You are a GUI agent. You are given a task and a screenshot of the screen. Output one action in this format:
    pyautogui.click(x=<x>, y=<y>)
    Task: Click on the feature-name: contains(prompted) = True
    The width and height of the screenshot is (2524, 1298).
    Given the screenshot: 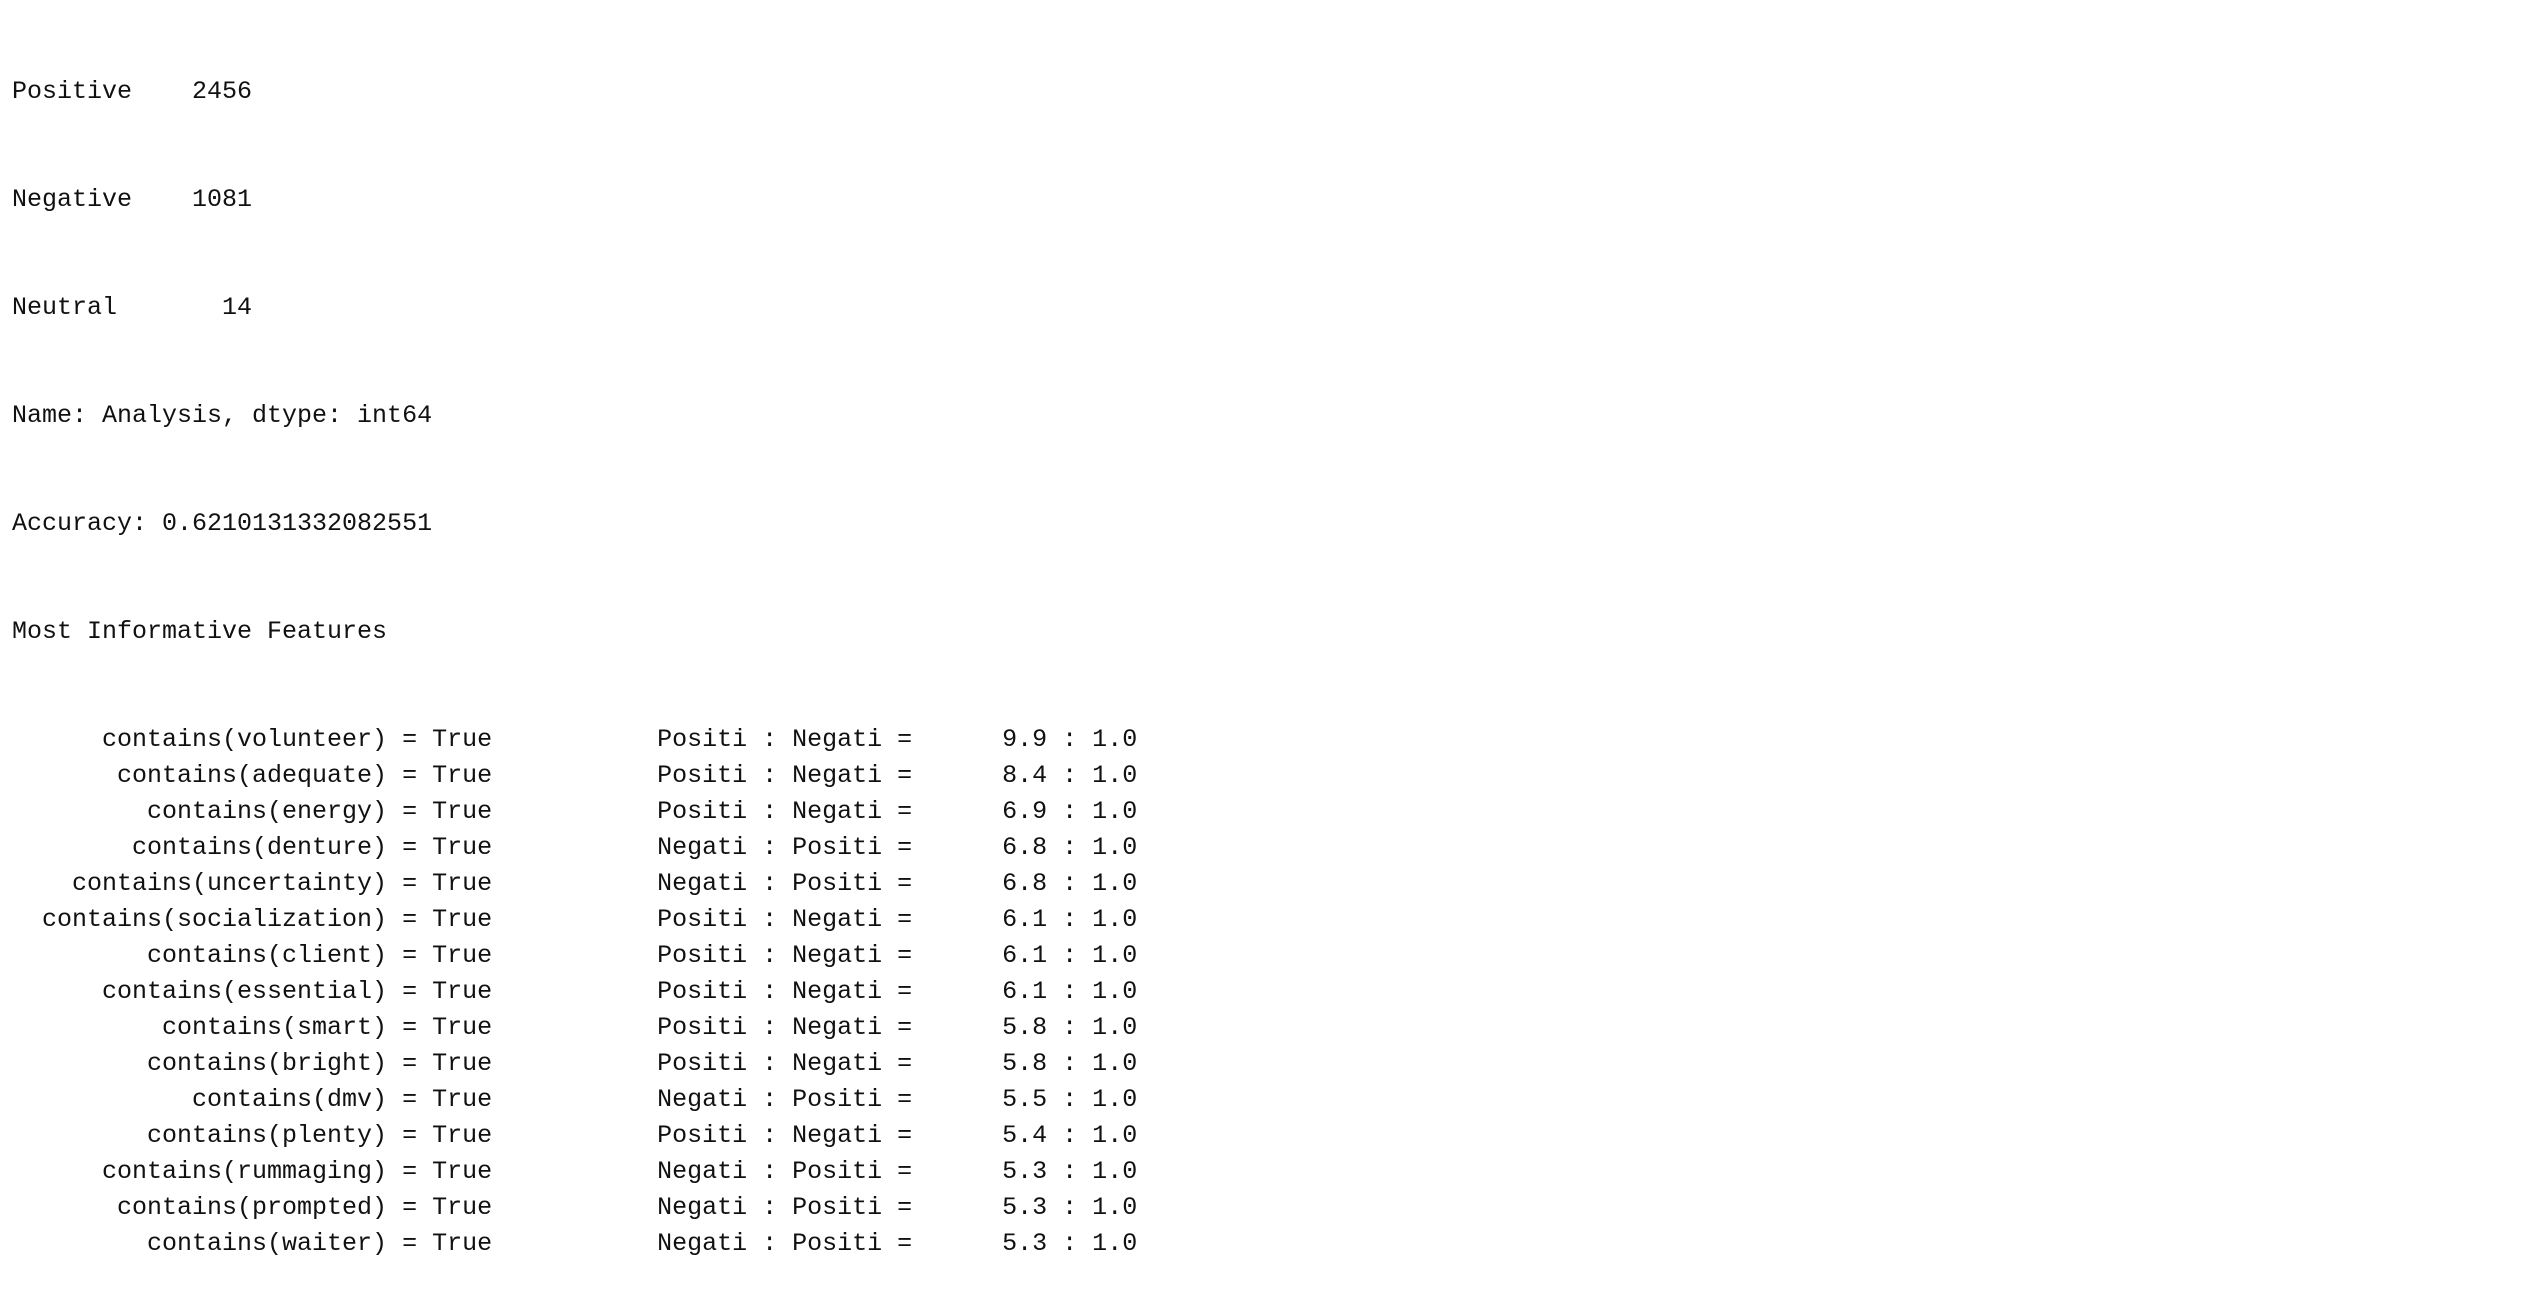 What is the action you would take?
    pyautogui.click(x=252, y=1207)
    